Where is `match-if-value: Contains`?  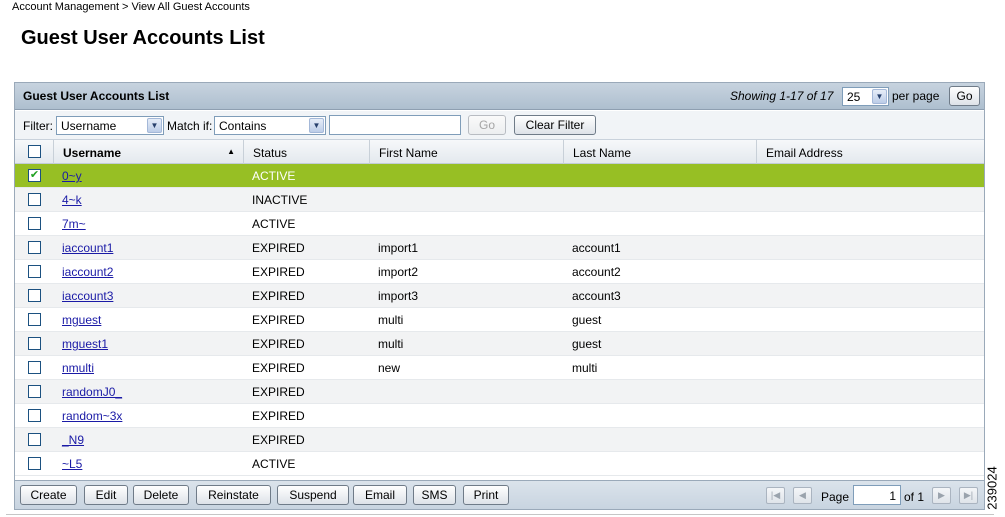
match-if-value: Contains is located at coordinates (243, 126).